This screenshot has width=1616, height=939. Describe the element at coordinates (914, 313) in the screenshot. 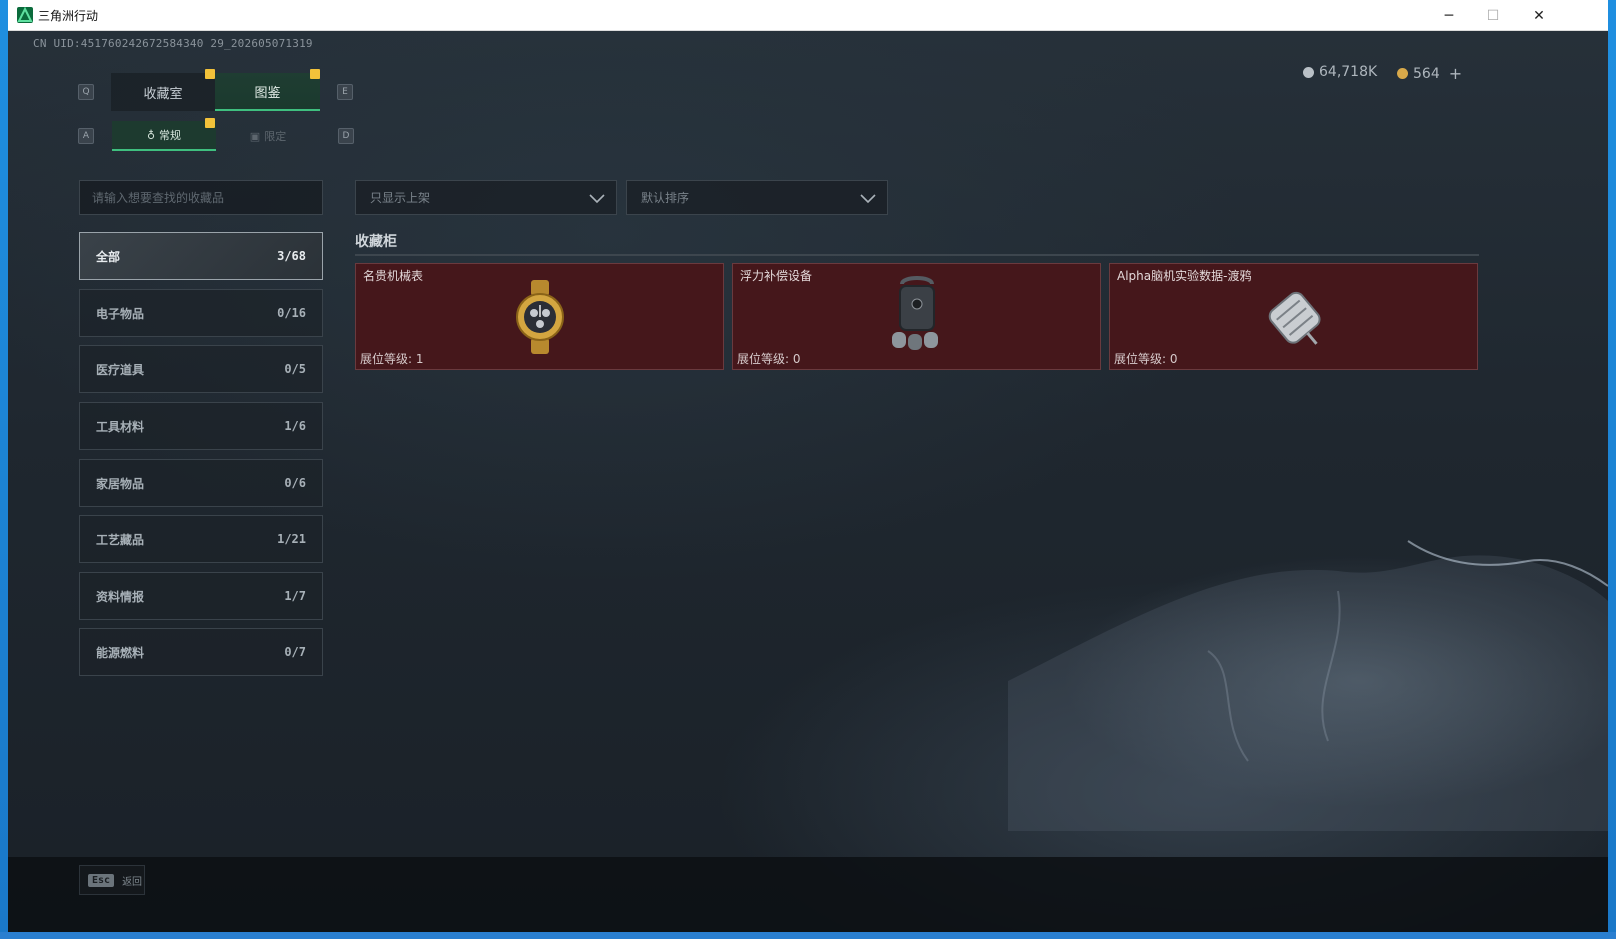

I see `buoyancy-device-icon` at that location.